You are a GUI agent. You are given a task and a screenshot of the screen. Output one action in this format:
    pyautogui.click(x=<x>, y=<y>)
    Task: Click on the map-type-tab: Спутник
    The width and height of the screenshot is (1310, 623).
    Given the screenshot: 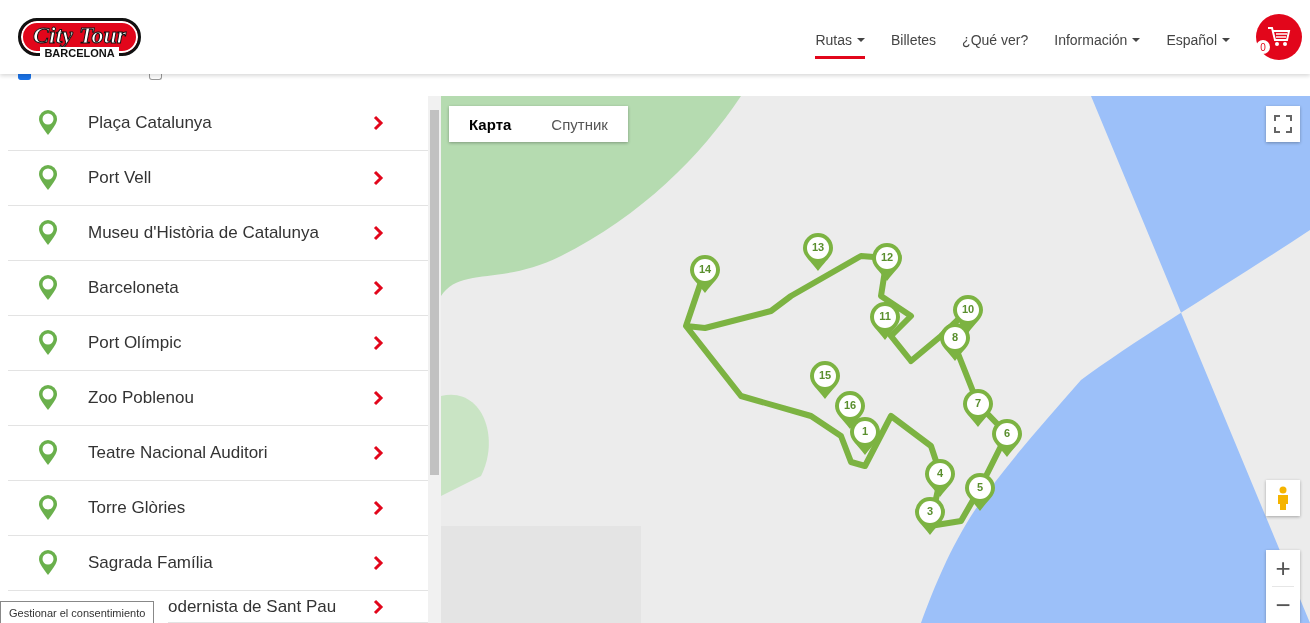 What is the action you would take?
    pyautogui.click(x=579, y=124)
    